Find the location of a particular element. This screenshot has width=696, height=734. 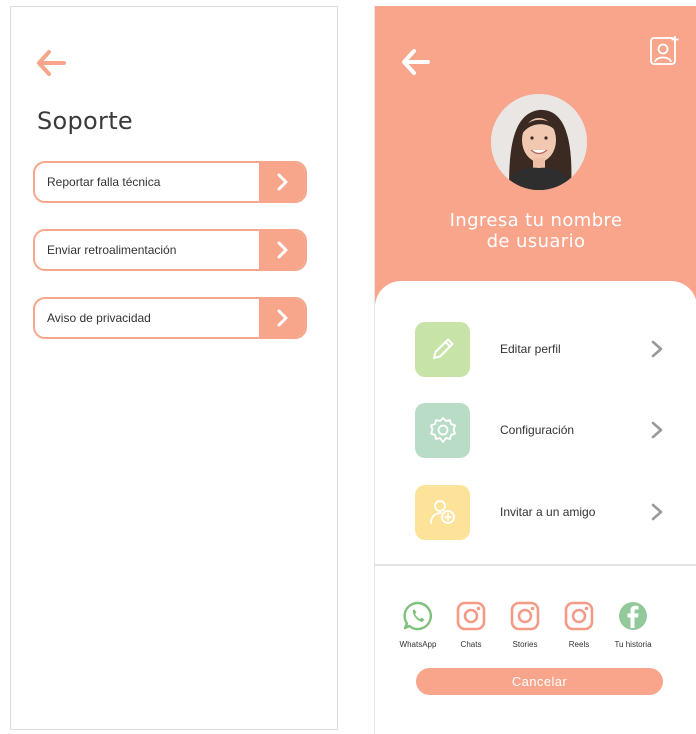

share-facebook-story: Tu historia is located at coordinates (633, 624).